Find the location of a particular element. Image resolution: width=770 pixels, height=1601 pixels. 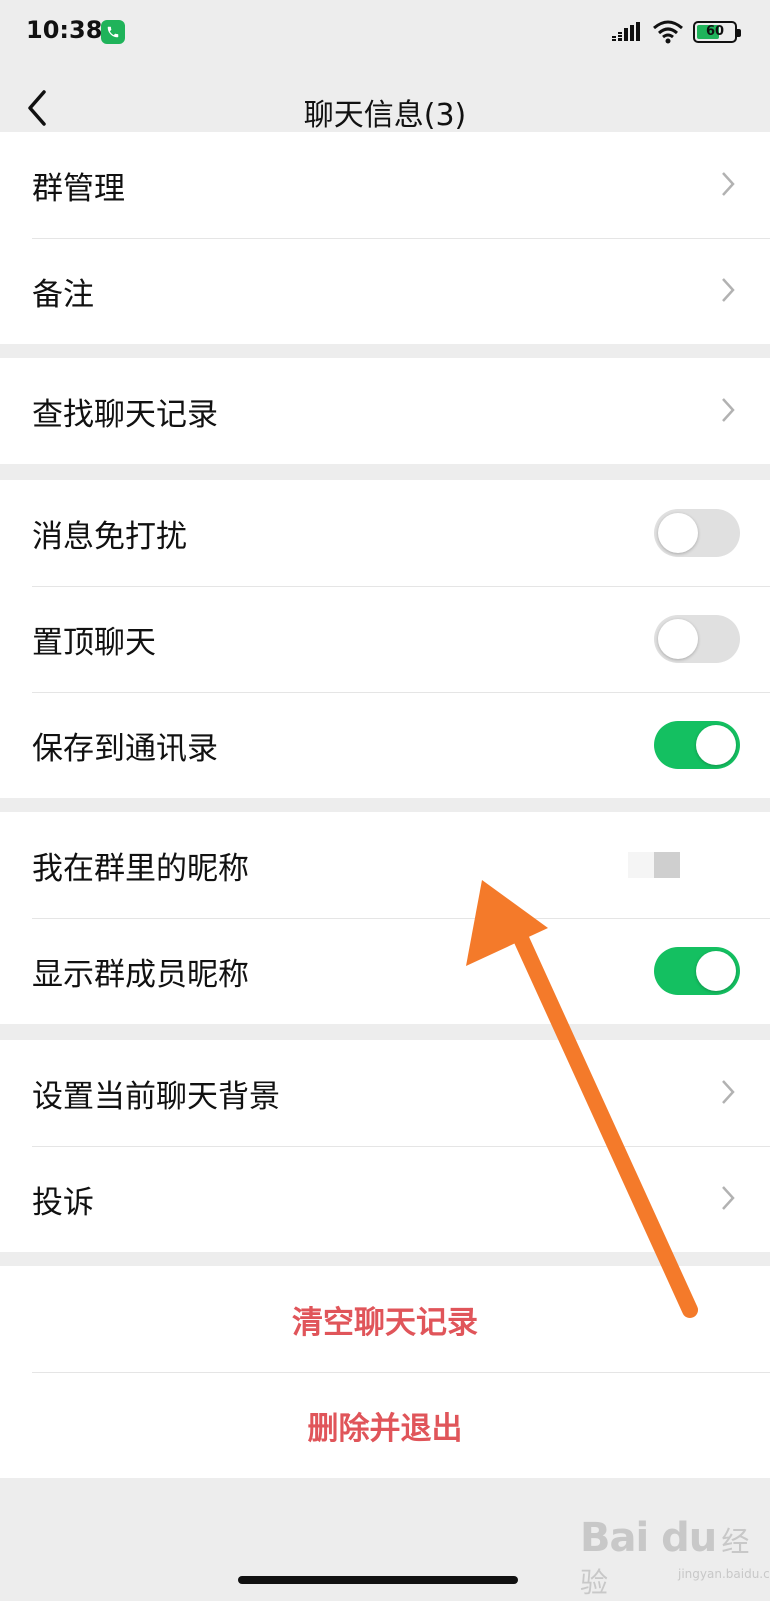

row-save-contacts: 保存到通讯录 is located at coordinates (385, 745).